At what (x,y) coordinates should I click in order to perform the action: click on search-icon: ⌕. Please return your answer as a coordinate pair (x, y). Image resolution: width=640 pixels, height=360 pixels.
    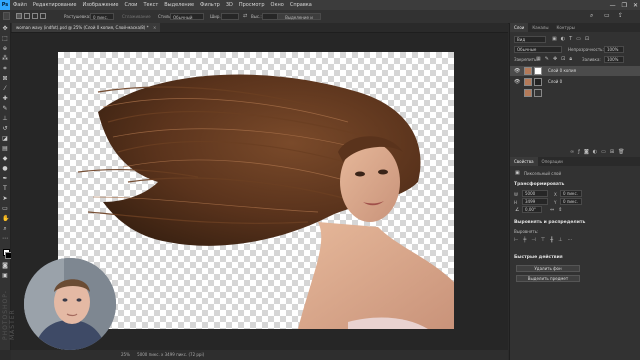
    Looking at the image, I should click on (591, 16).